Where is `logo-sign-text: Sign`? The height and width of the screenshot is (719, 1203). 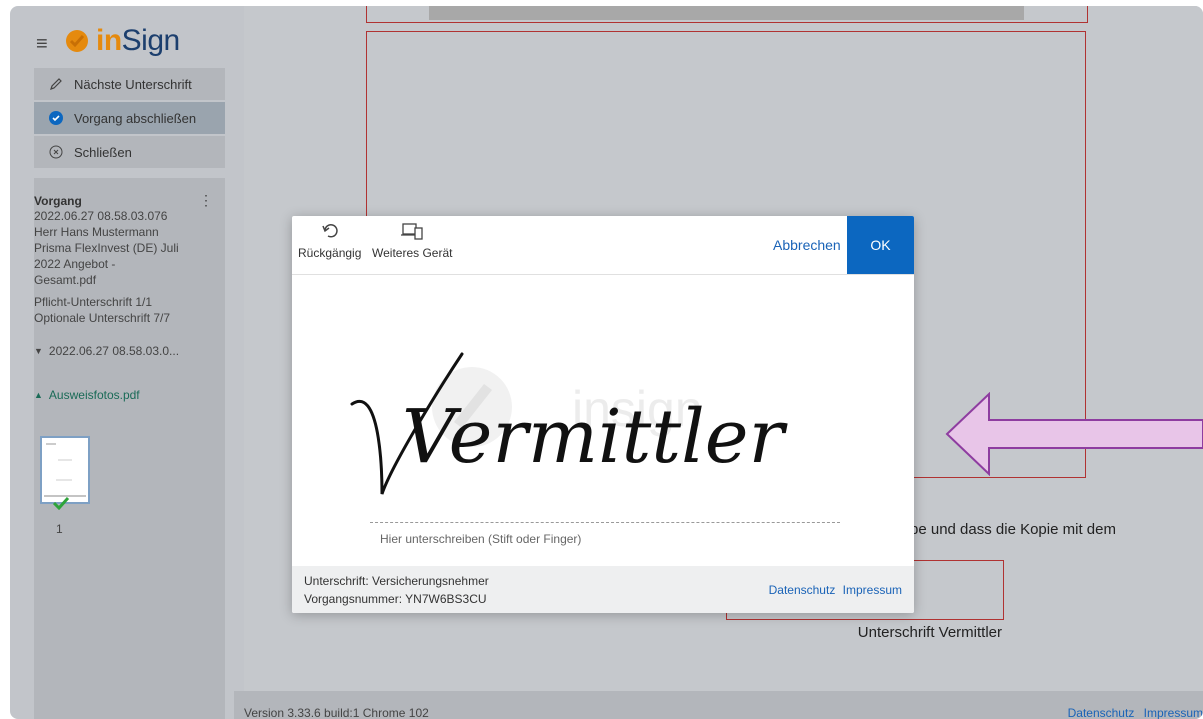
logo-sign-text: Sign is located at coordinates (151, 40).